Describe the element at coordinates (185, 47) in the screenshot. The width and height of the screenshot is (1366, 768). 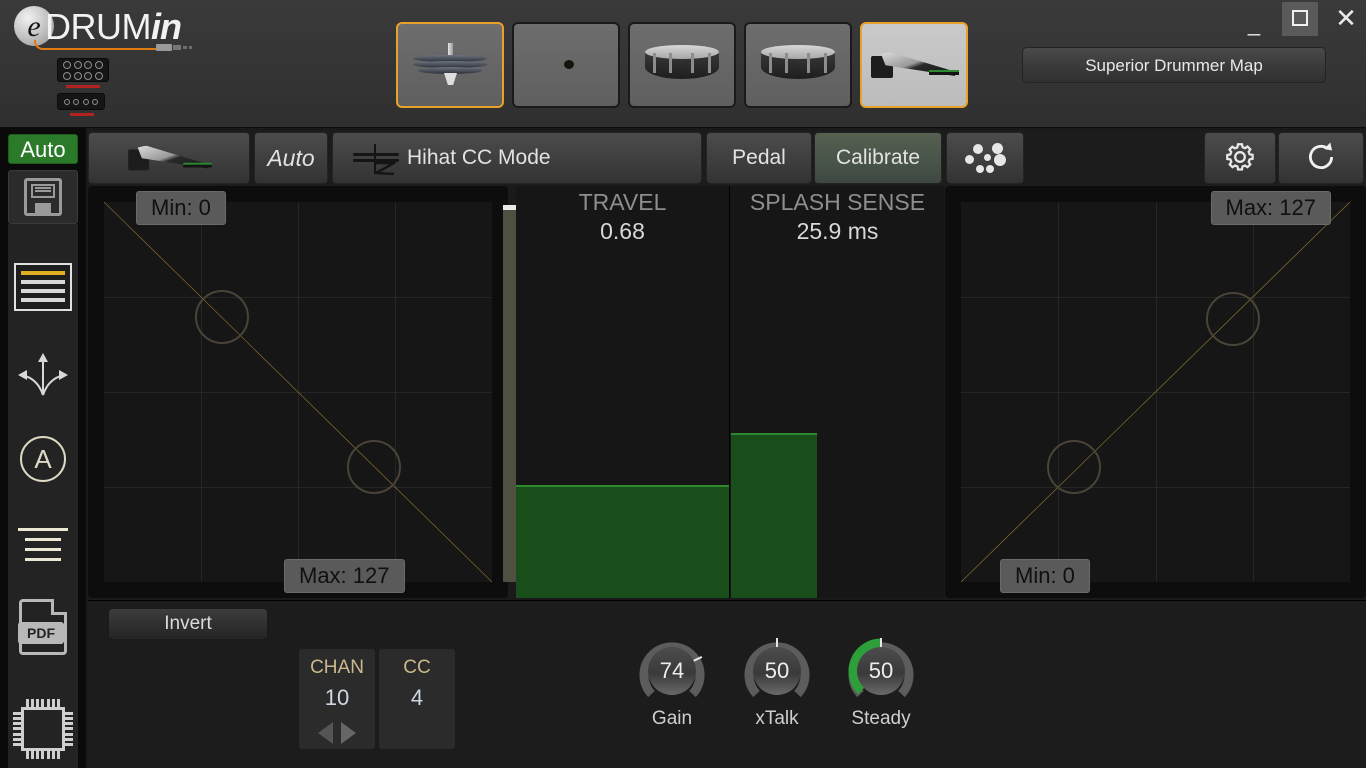
I see `logo-plug-tip` at that location.